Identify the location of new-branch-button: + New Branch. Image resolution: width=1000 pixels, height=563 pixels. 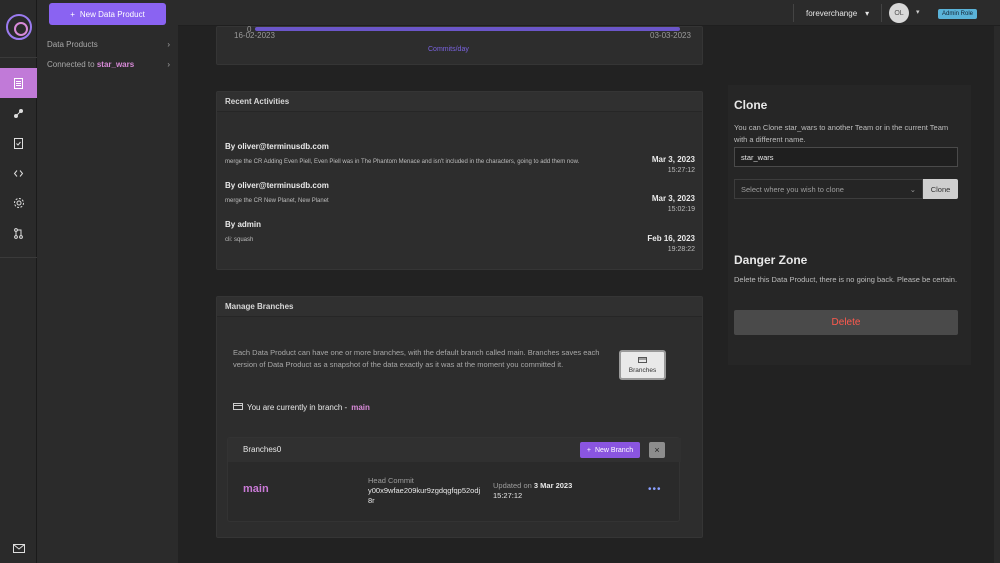
(610, 450).